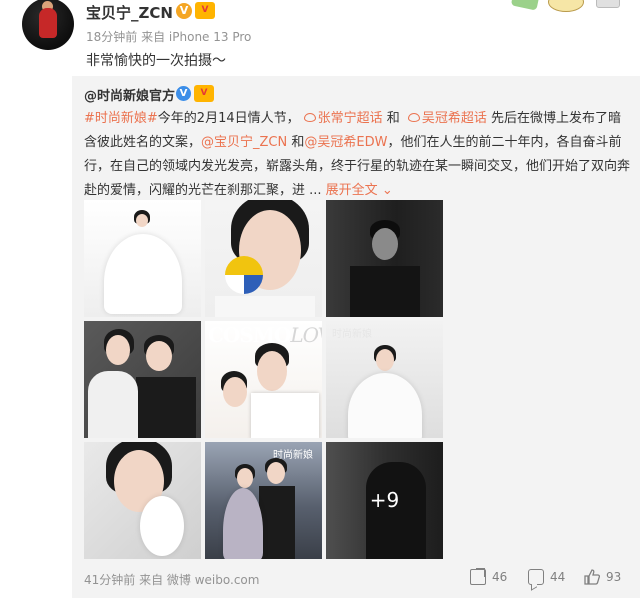 The height and width of the screenshot is (598, 640). I want to click on photo-shoulder, so click(265, 306).